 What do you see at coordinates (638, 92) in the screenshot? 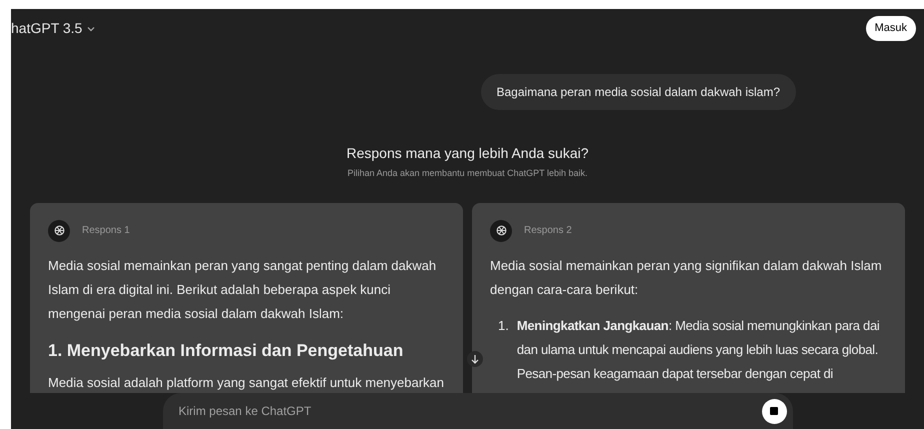
I see `user-message: Bagaimana peran media sosial dalam dakwah islam?` at bounding box center [638, 92].